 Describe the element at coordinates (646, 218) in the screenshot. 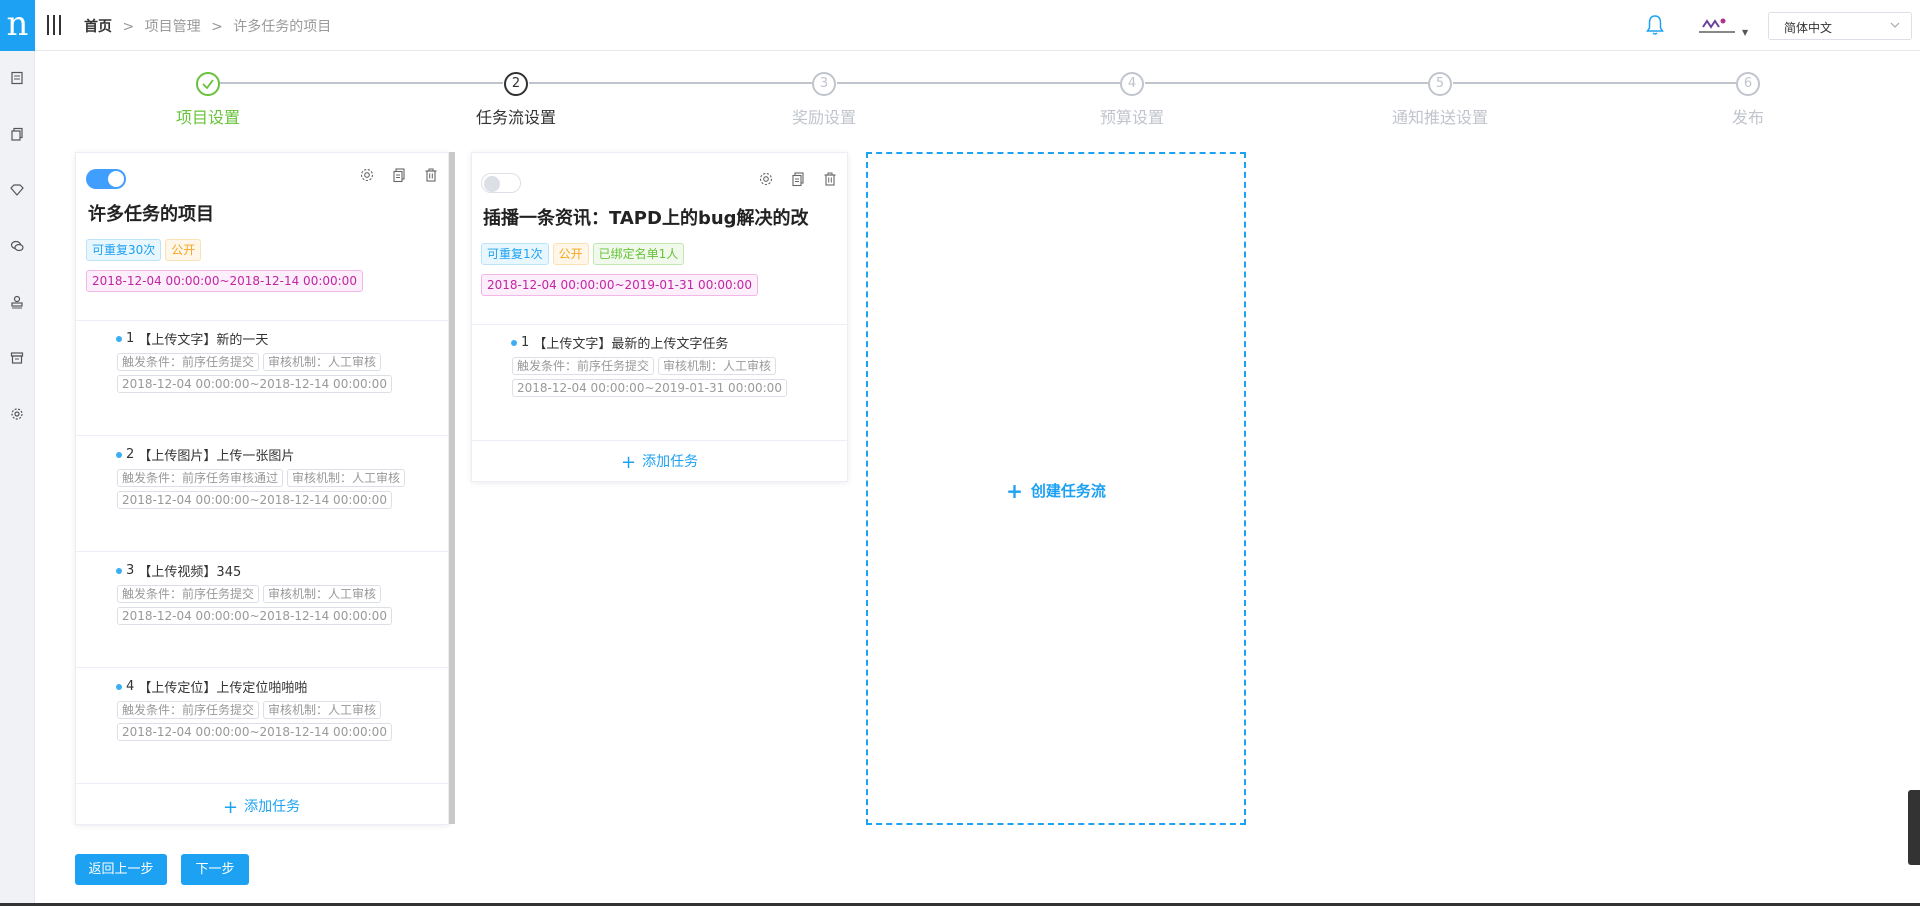

I see `flow-title: 插播一条资讯：TAPD上的bug解决的改` at that location.